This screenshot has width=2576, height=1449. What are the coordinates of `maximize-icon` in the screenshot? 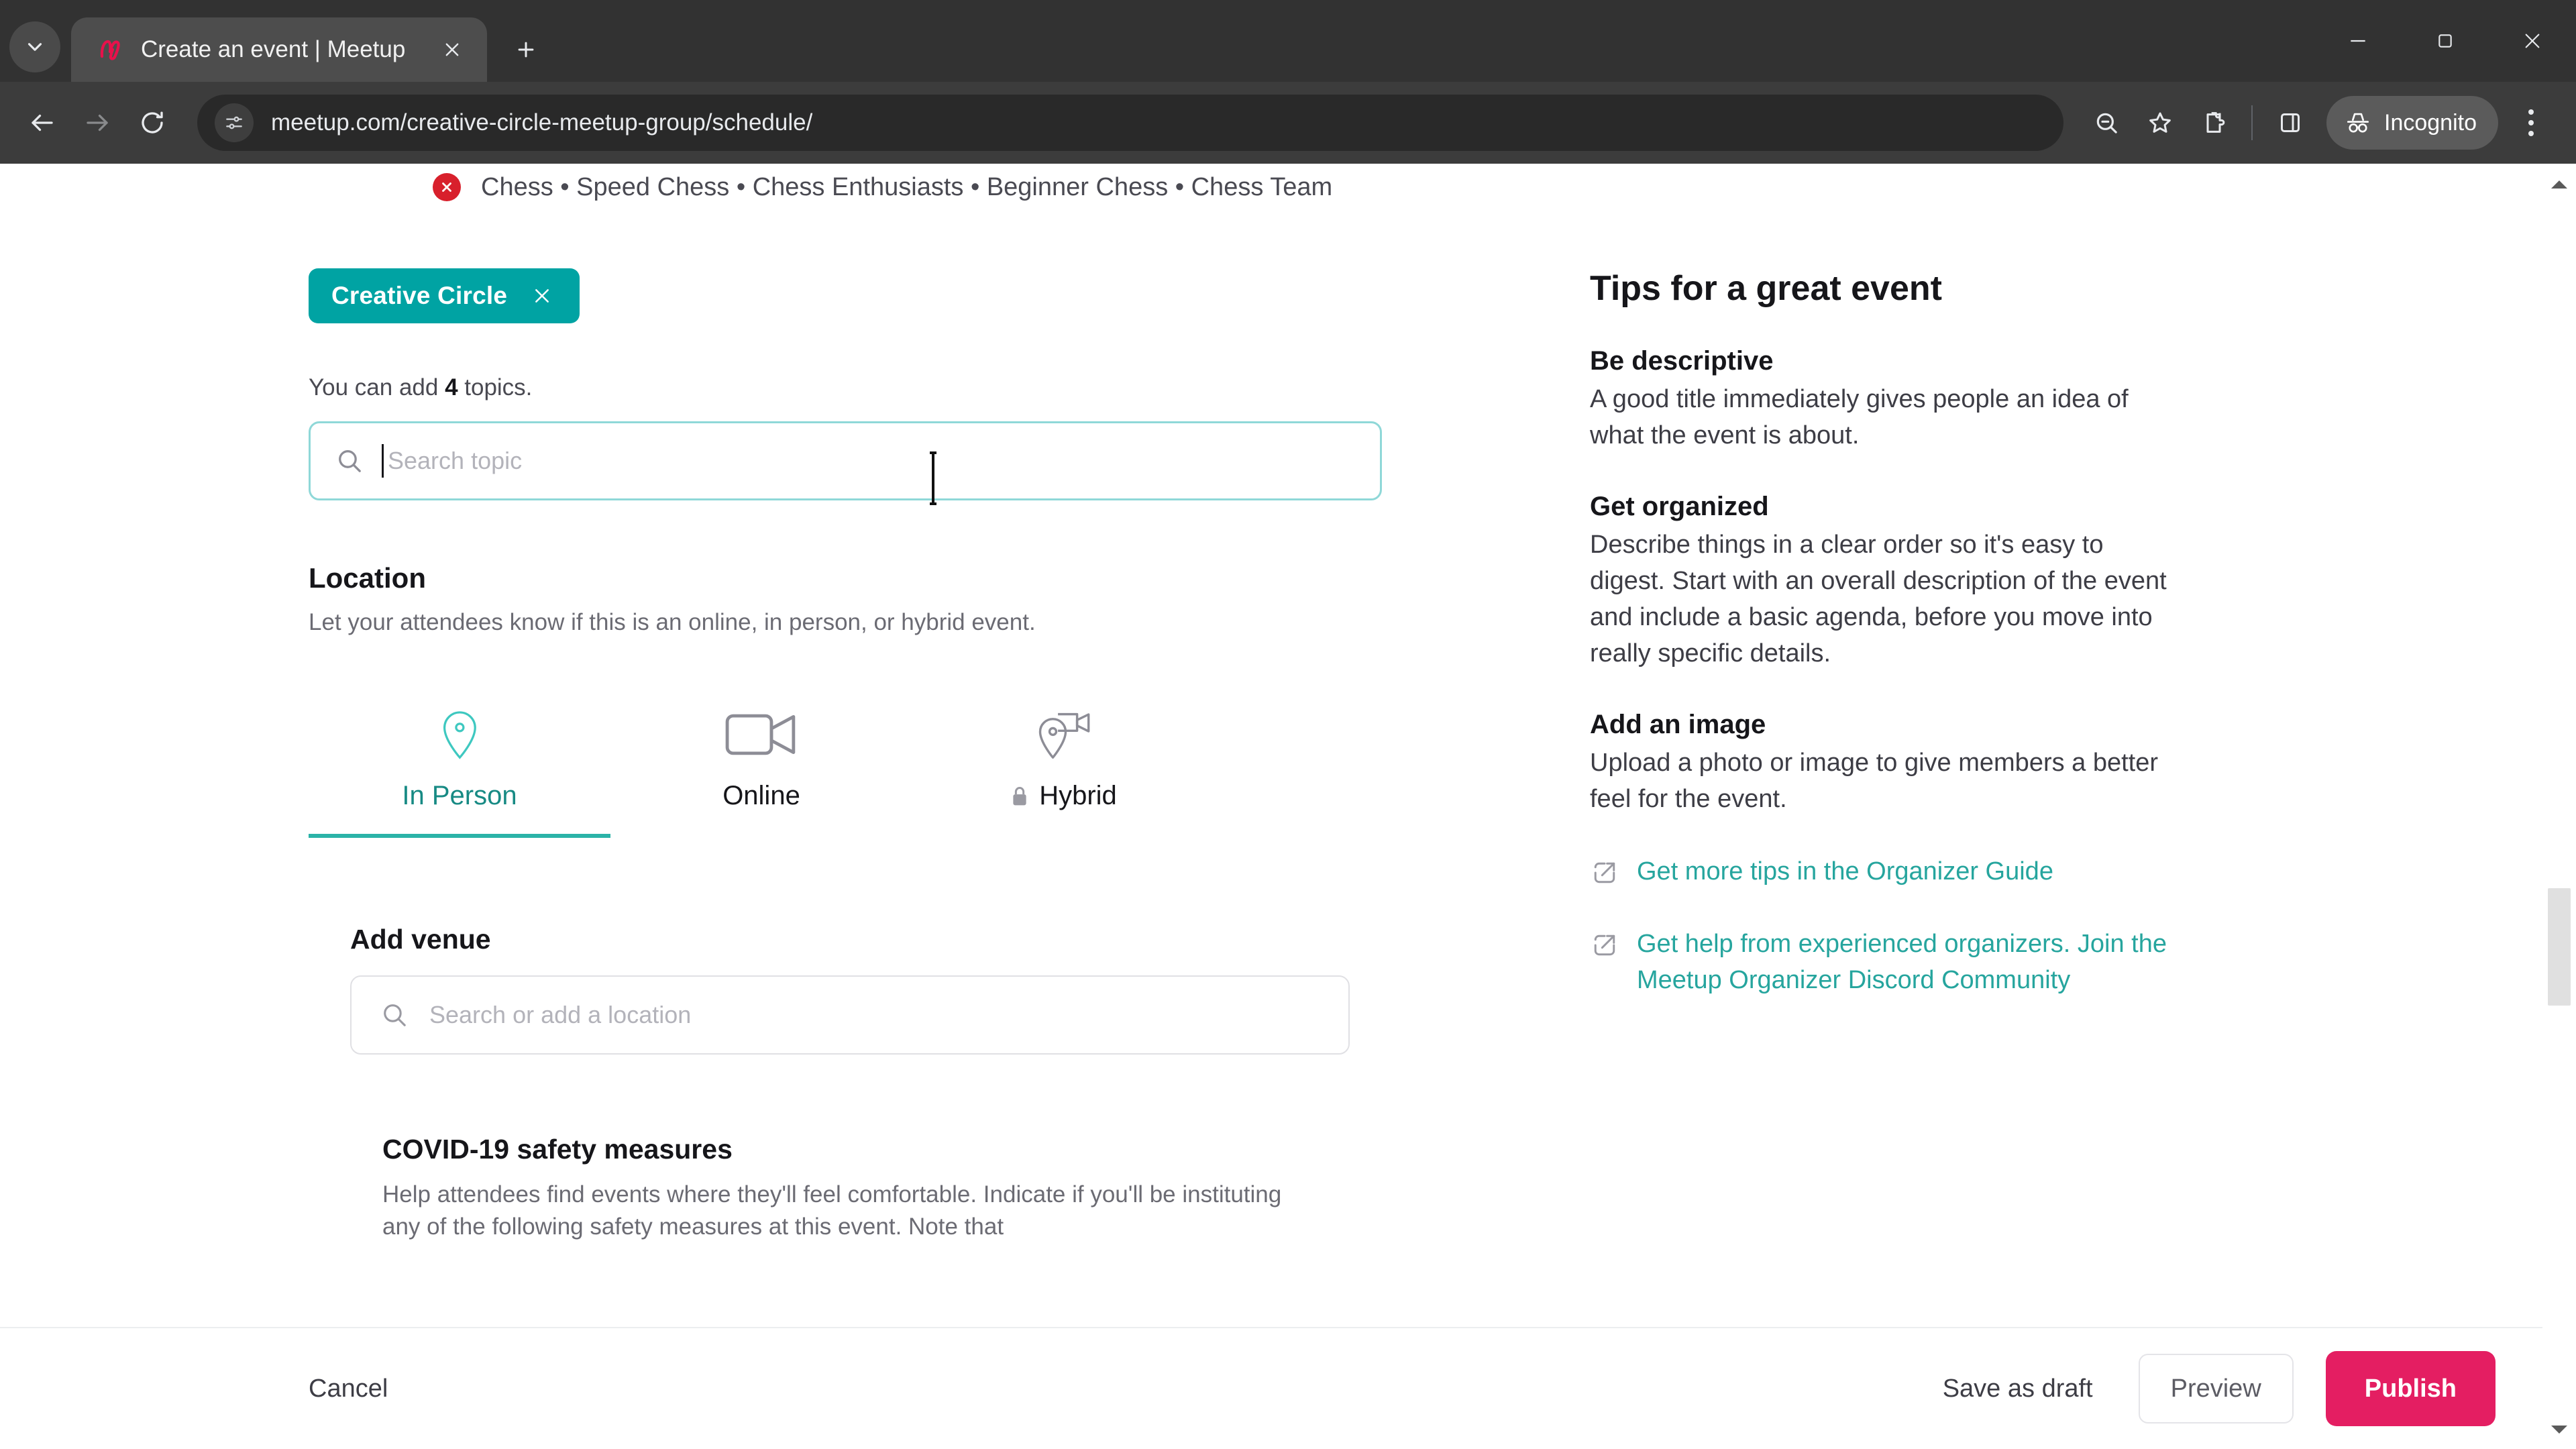 It's located at (2445, 41).